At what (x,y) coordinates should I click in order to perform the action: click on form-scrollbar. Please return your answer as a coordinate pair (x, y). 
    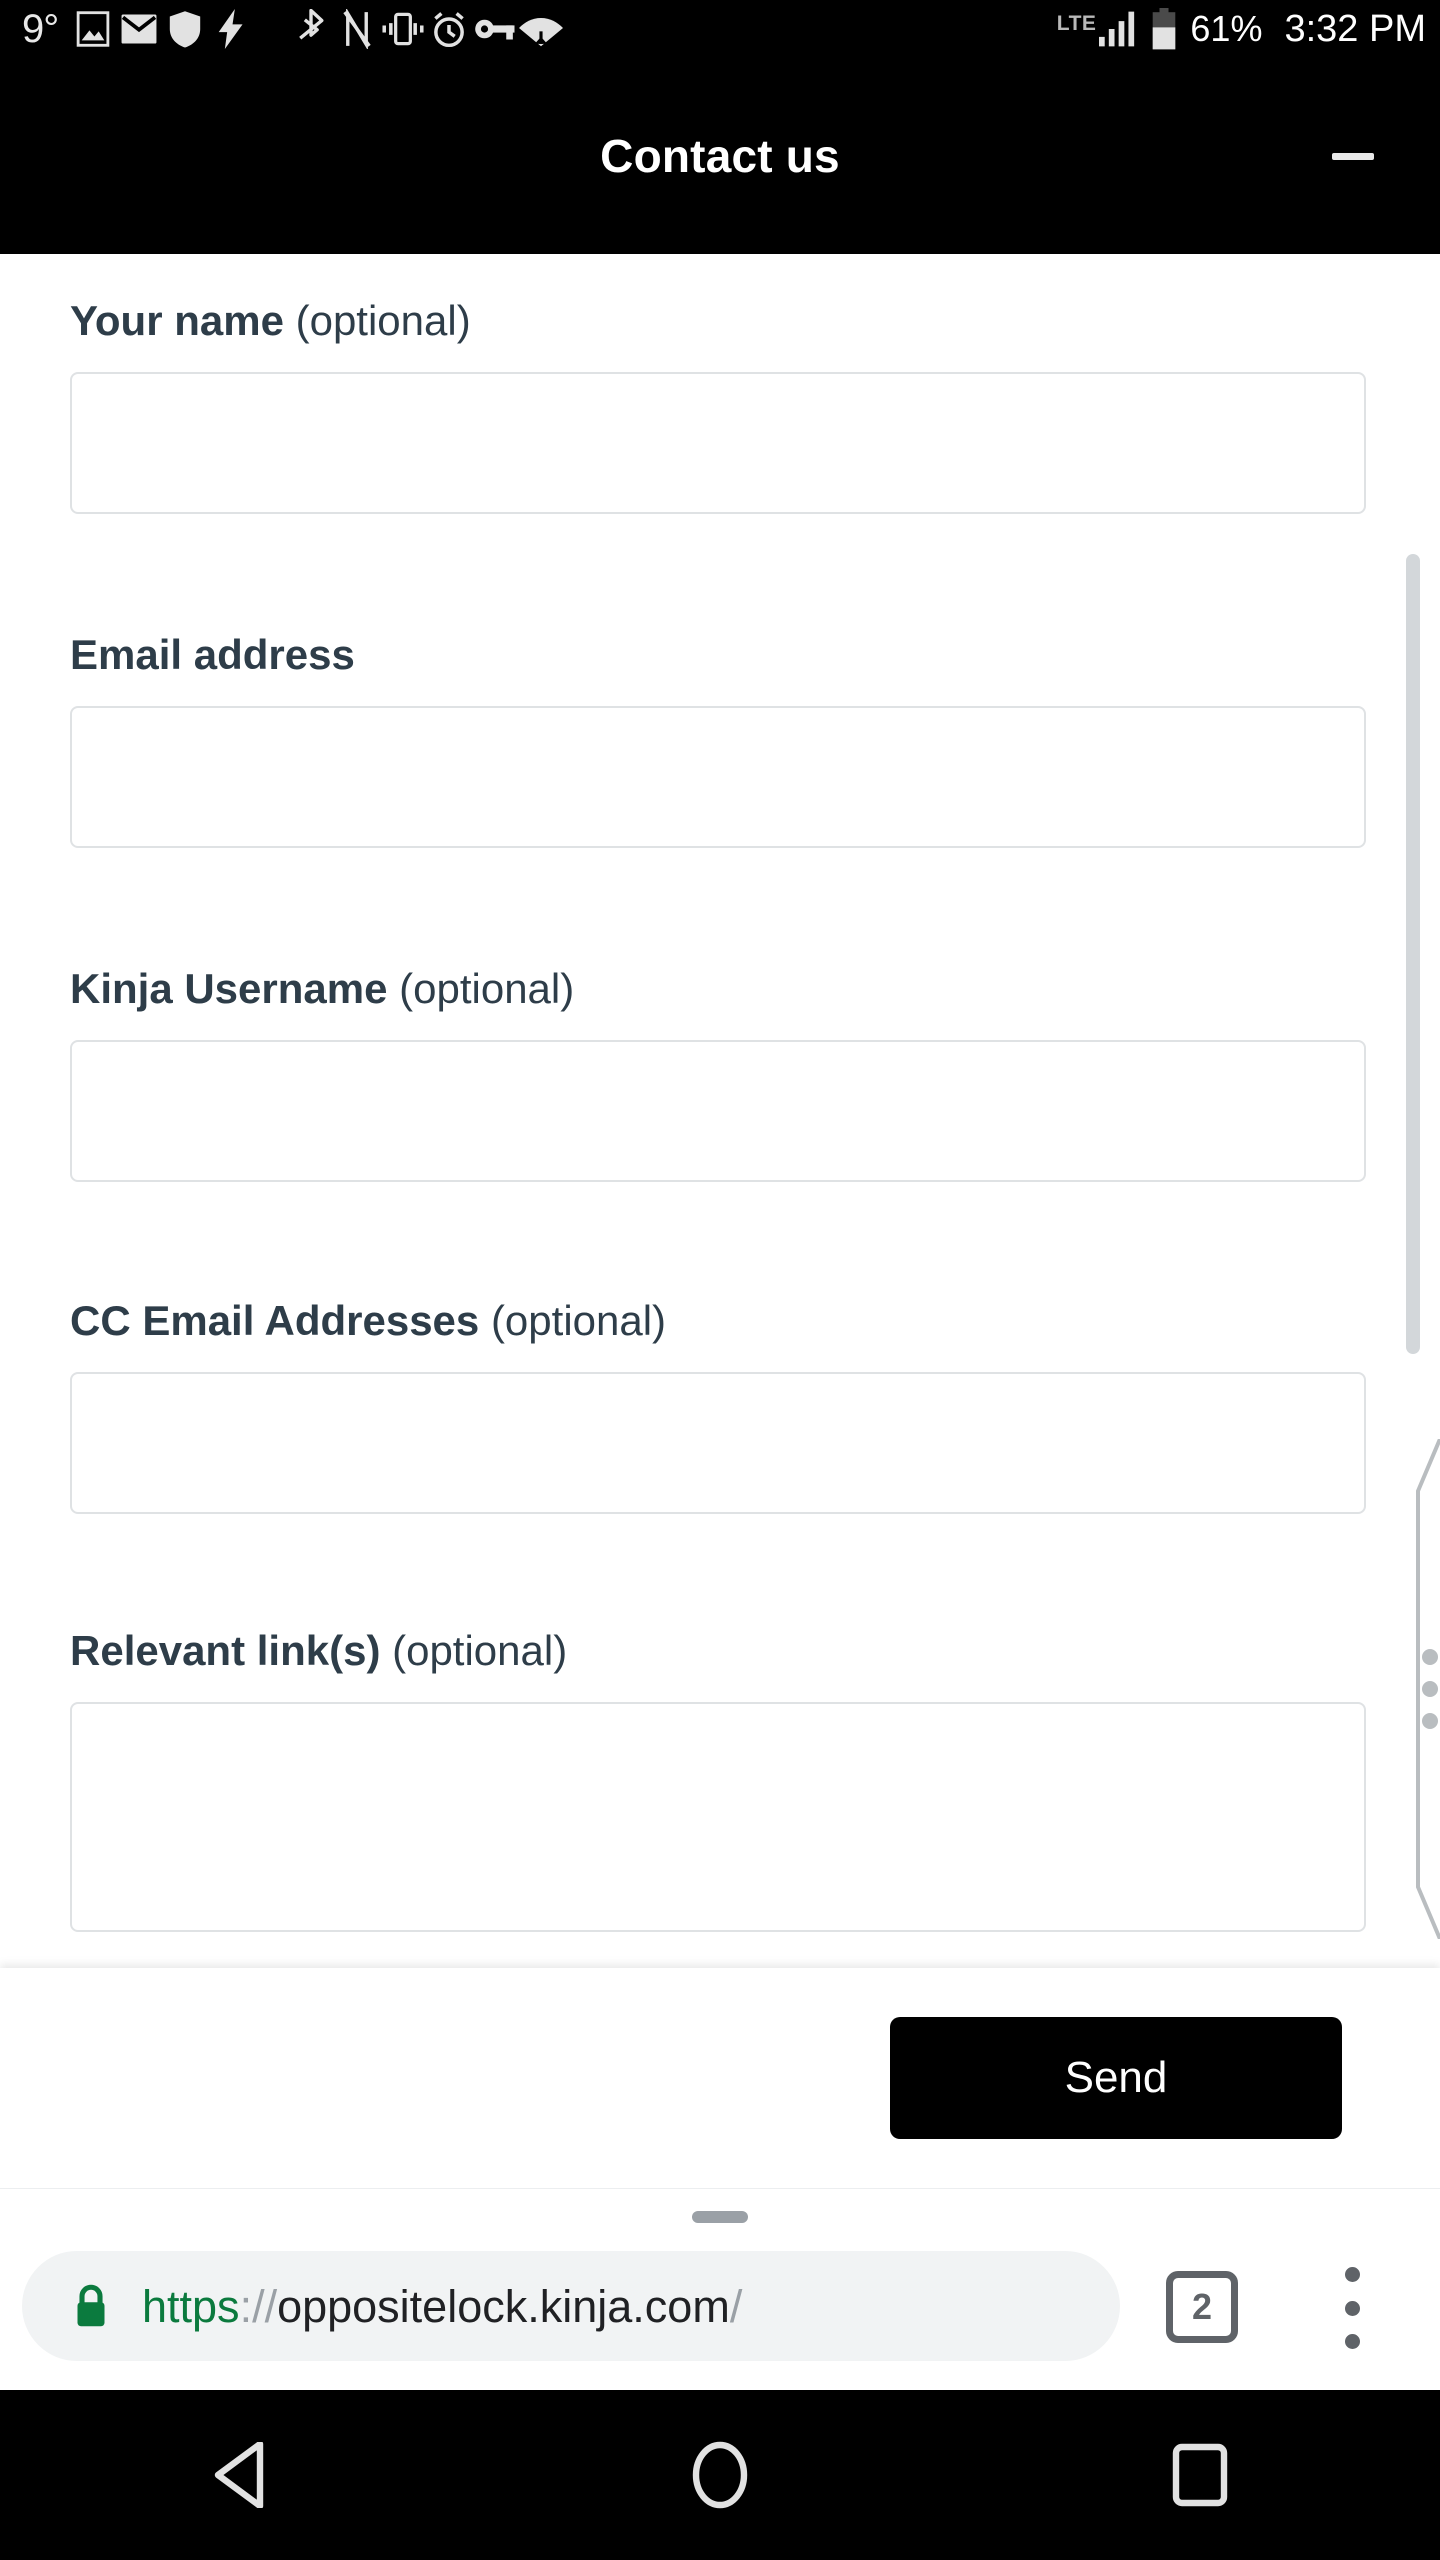
    Looking at the image, I should click on (1413, 954).